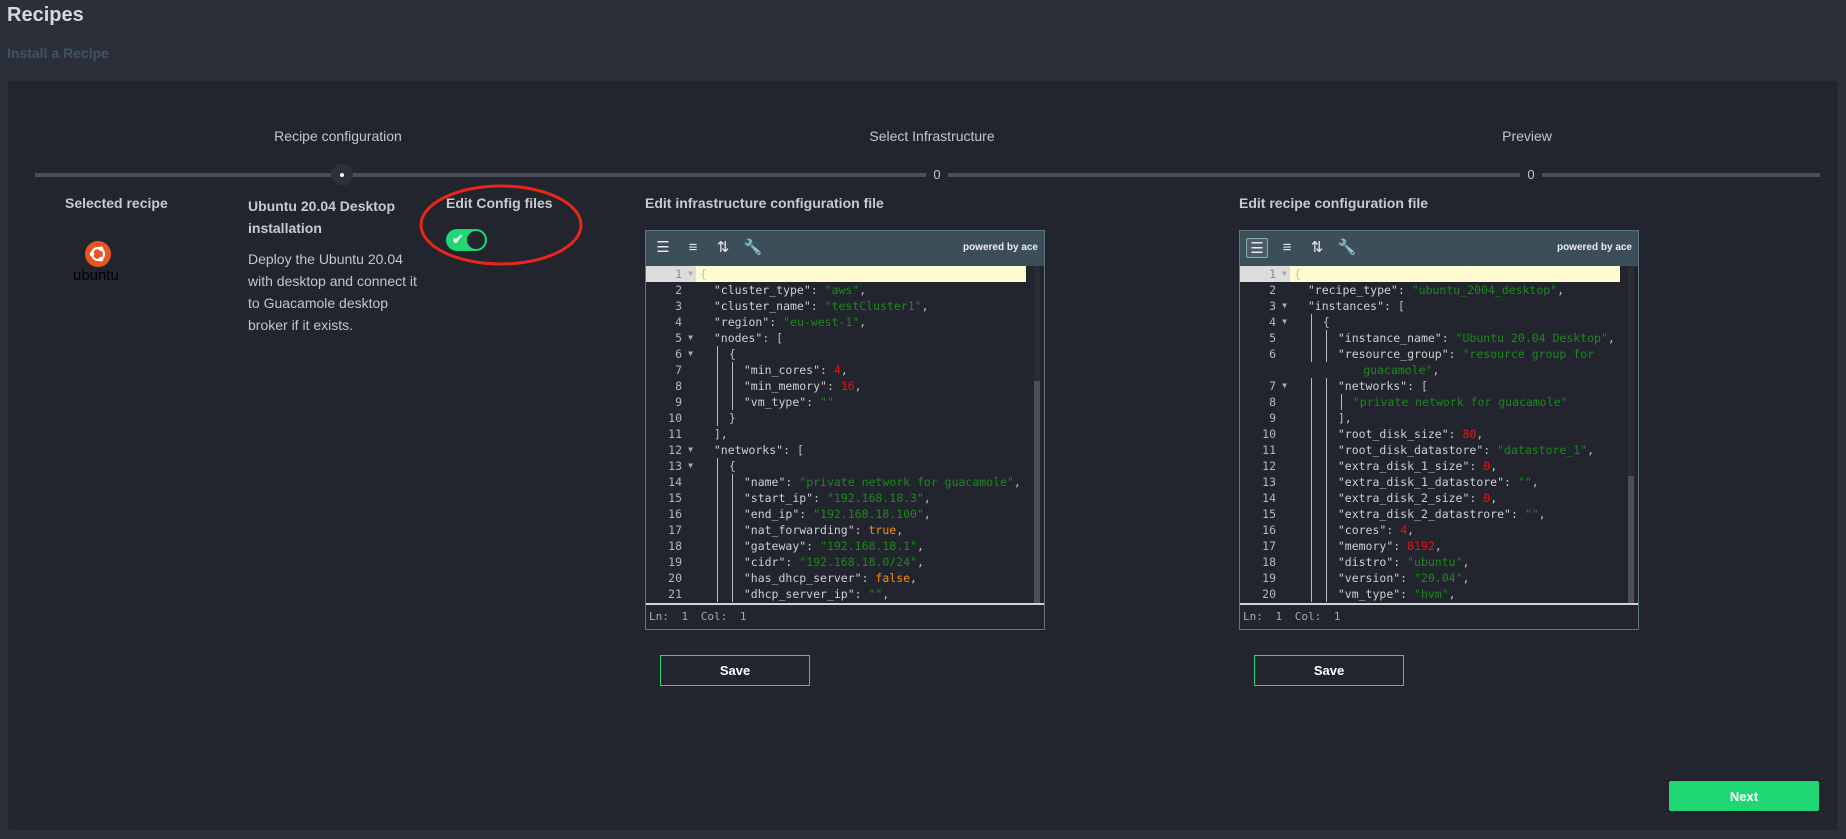 This screenshot has width=1846, height=839. What do you see at coordinates (58, 53) in the screenshot?
I see `page-subtitle: Install a Recipe` at bounding box center [58, 53].